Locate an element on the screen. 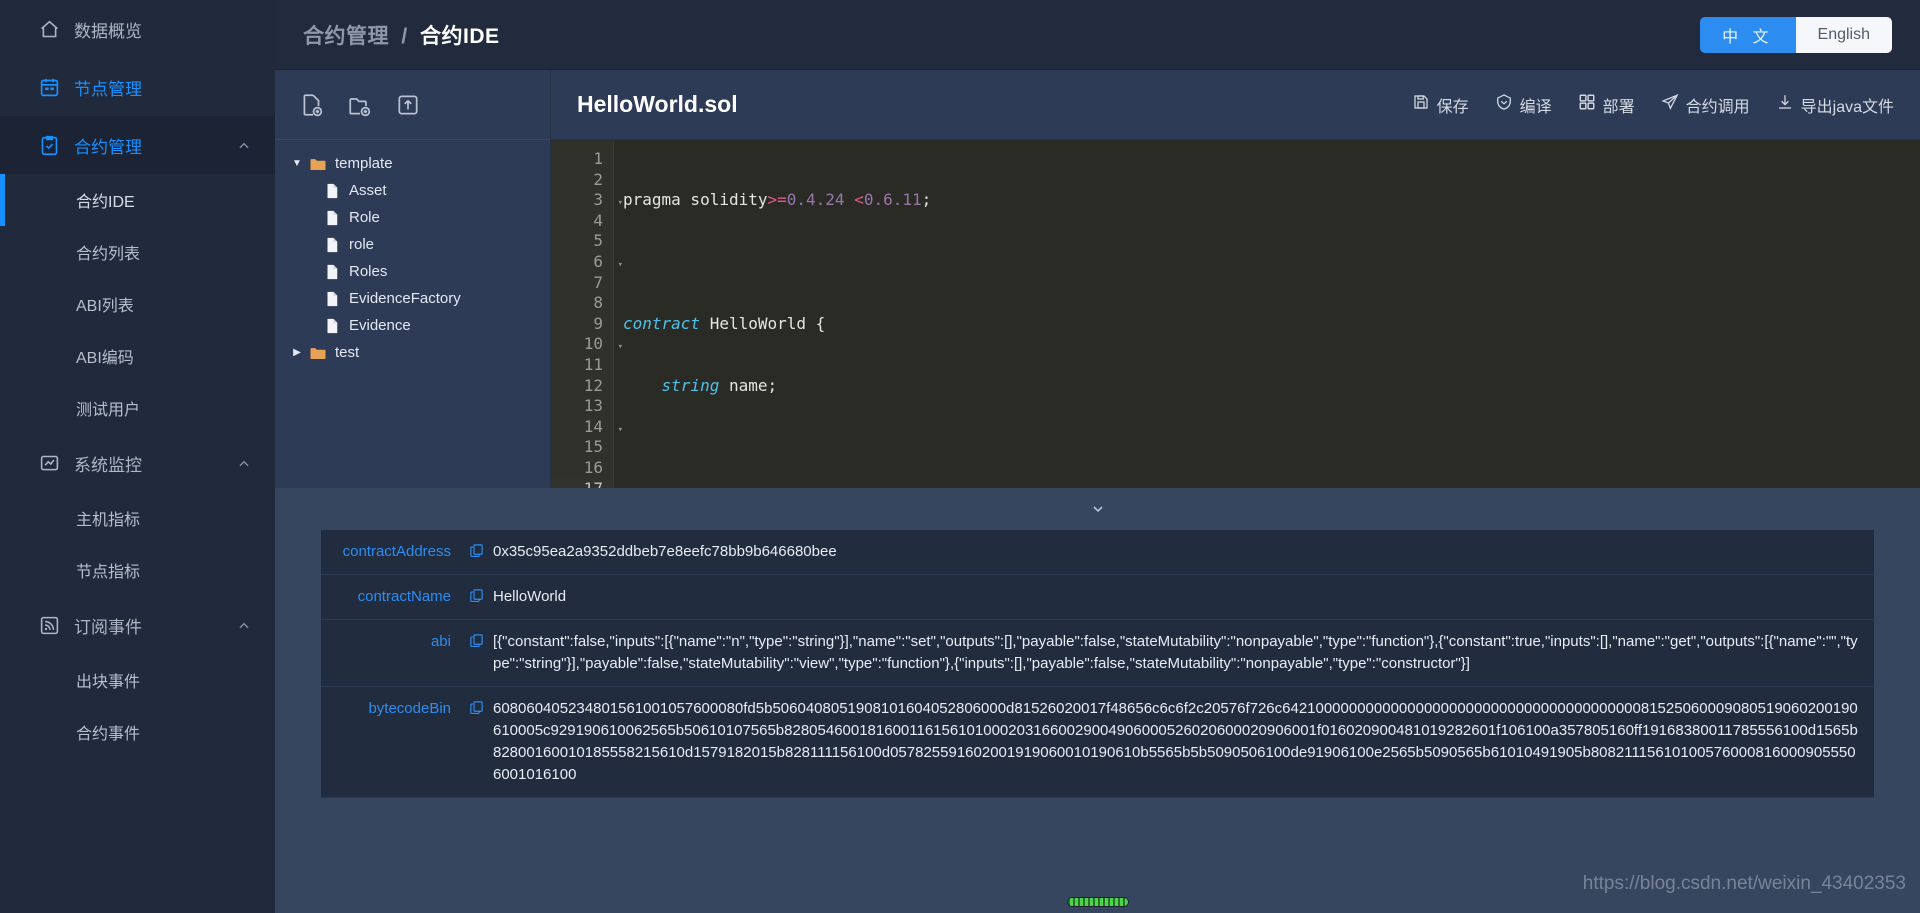 This screenshot has height=913, width=1920. sidebar-item-contract-events: 合约事件 is located at coordinates (137, 732).